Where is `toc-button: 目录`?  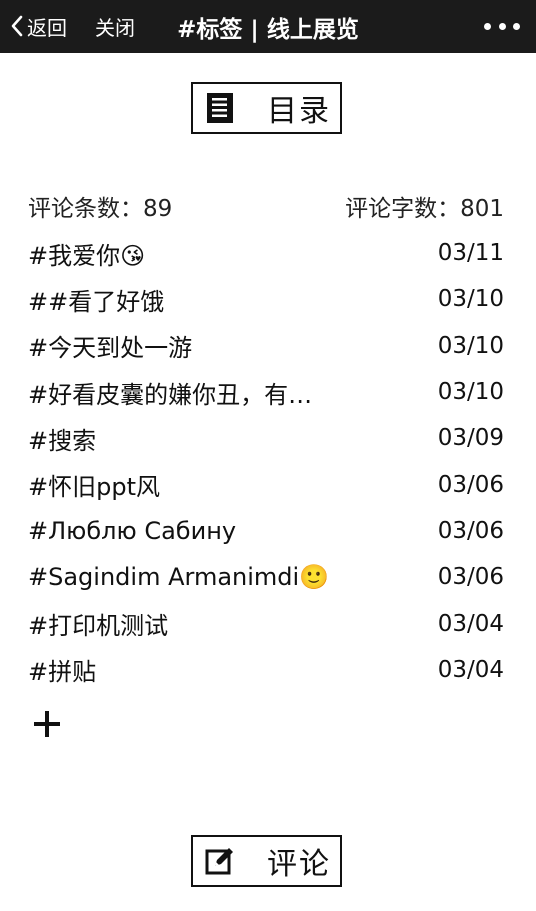
toc-button: 目录 is located at coordinates (266, 108).